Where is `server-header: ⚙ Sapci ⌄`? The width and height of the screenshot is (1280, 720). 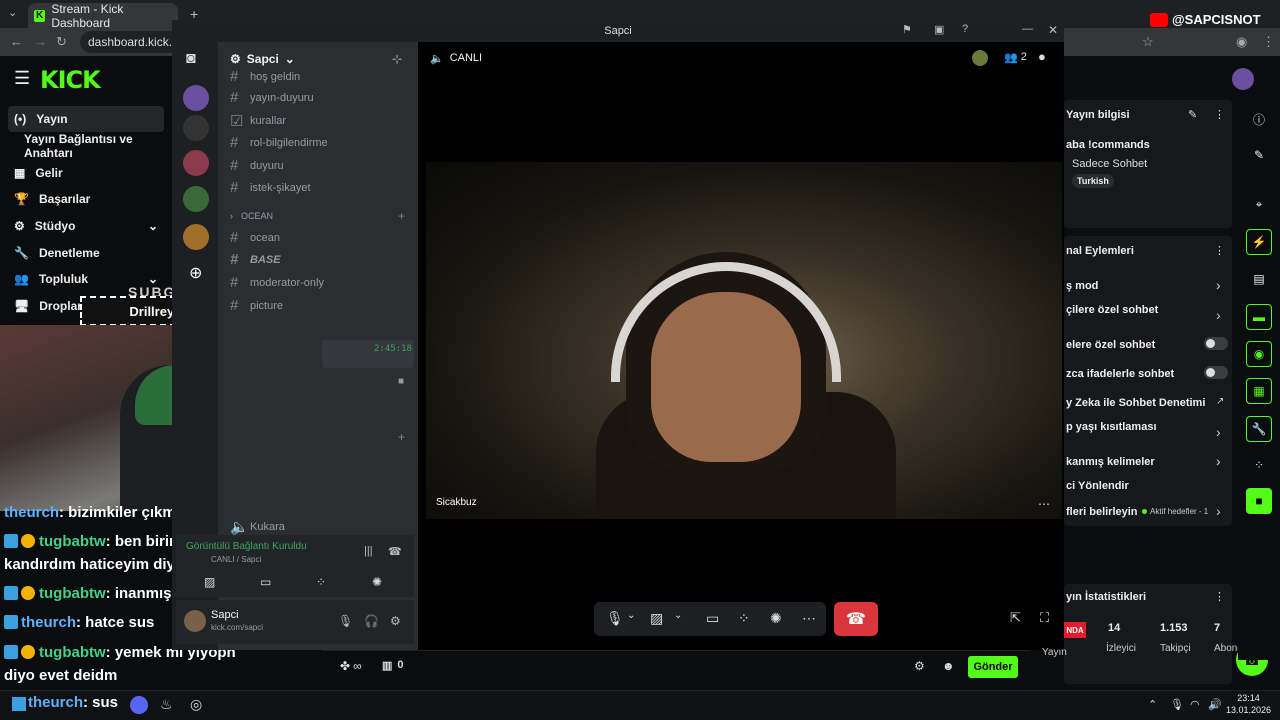
server-header: ⚙ Sapci ⌄ is located at coordinates (262, 59).